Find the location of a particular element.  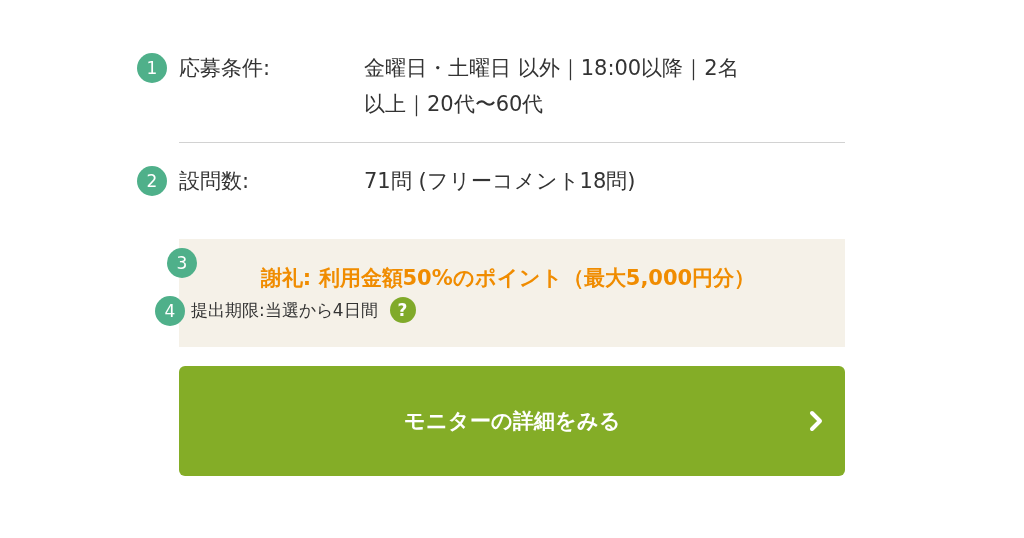

deadline-text: 提出期限:当選から4日間 is located at coordinates (284, 310).